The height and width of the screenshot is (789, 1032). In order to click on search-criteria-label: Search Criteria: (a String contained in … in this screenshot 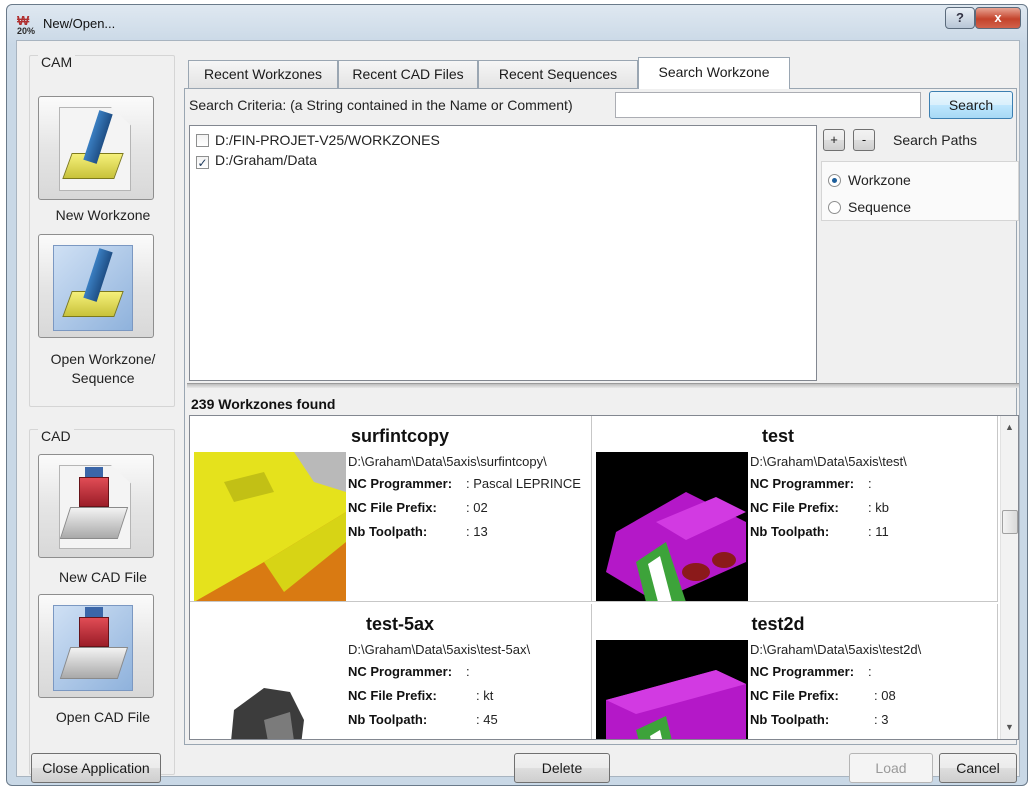, I will do `click(381, 105)`.